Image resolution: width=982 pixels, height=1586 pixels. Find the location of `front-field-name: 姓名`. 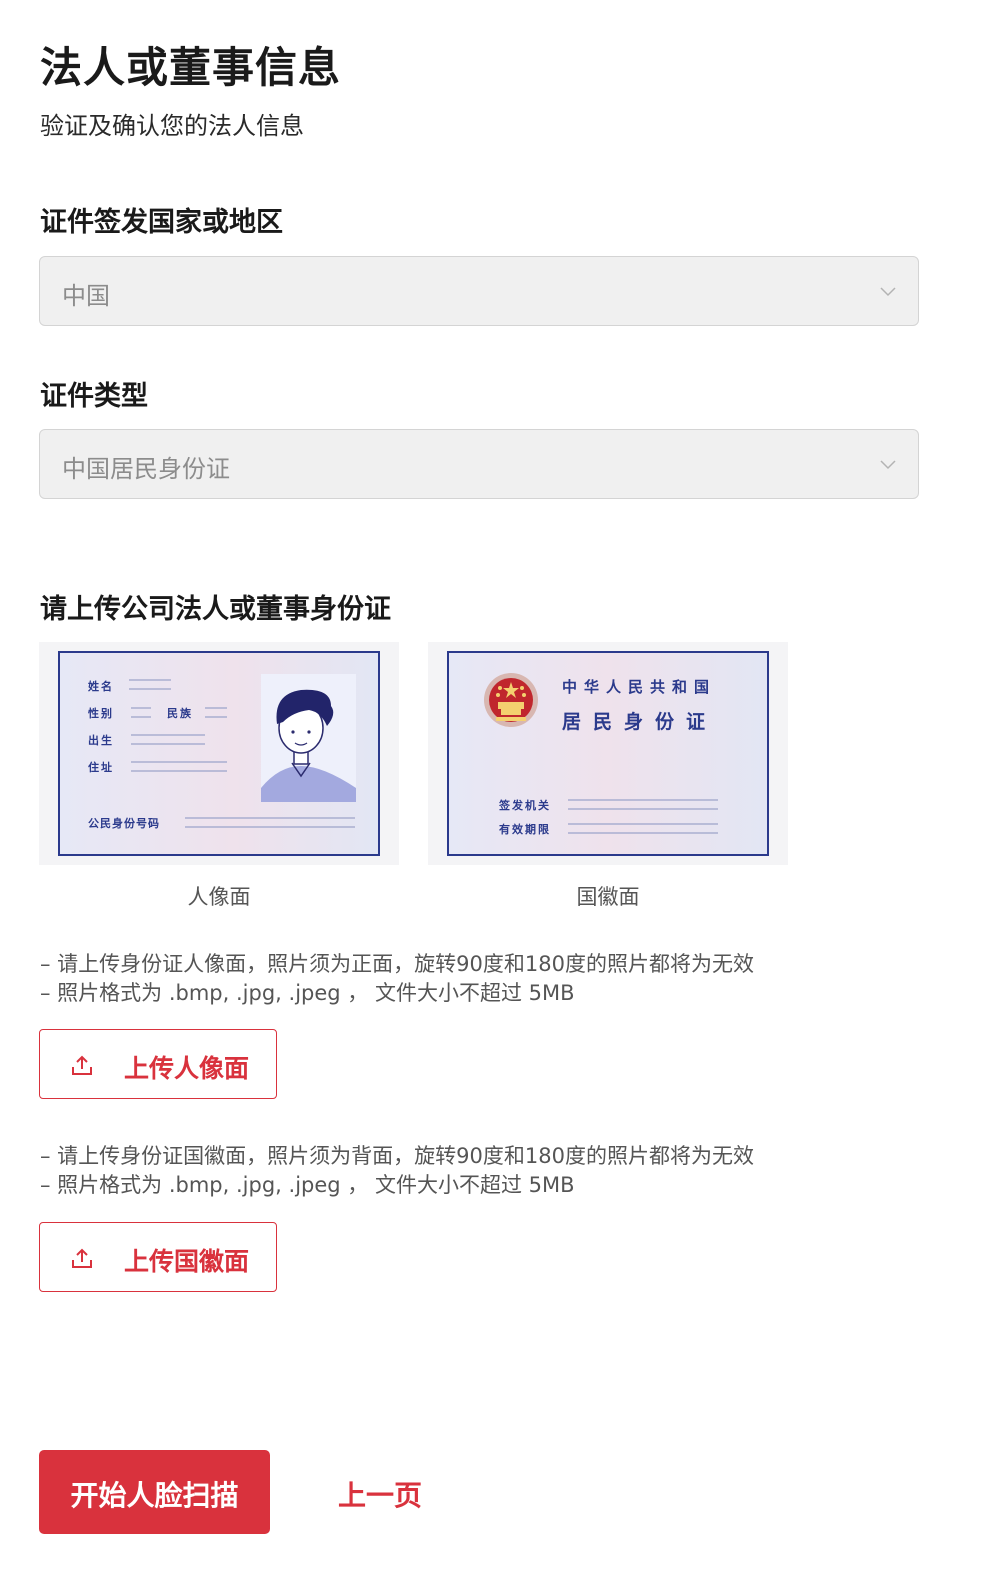

front-field-name: 姓名 is located at coordinates (101, 686).